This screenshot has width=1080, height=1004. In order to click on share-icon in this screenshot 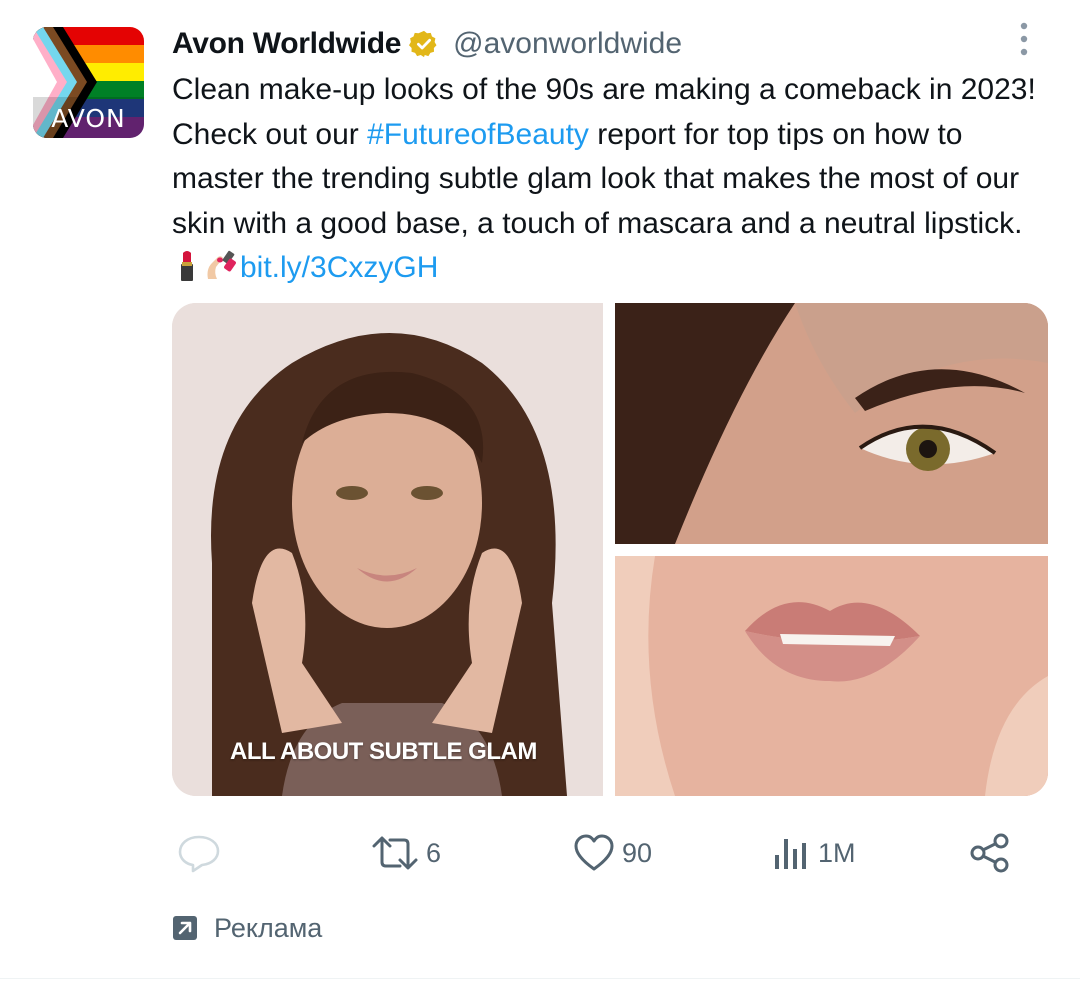, I will do `click(989, 853)`.